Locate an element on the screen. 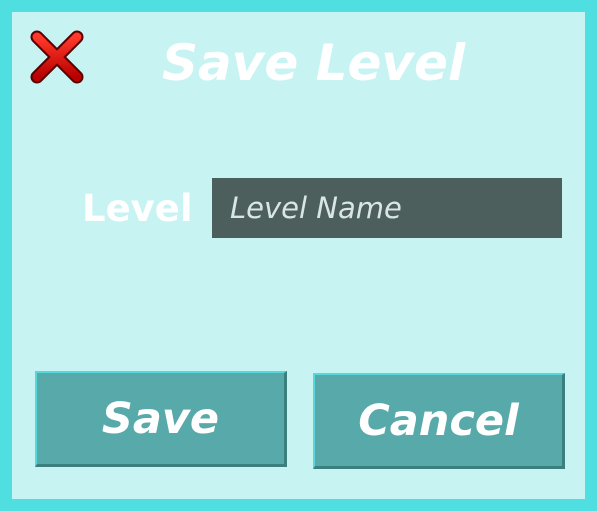  close-icon is located at coordinates (57, 57).